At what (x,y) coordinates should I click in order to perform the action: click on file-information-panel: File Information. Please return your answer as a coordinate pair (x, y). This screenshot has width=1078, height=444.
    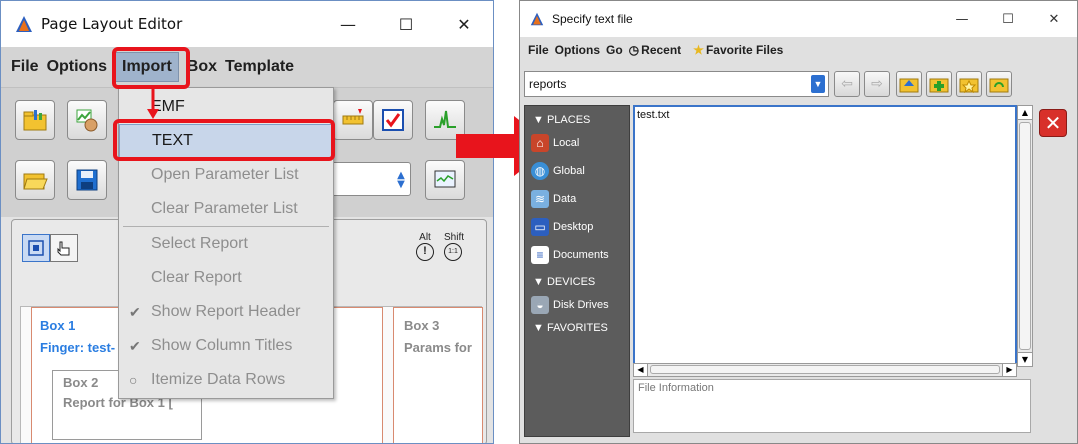
    Looking at the image, I should click on (832, 406).